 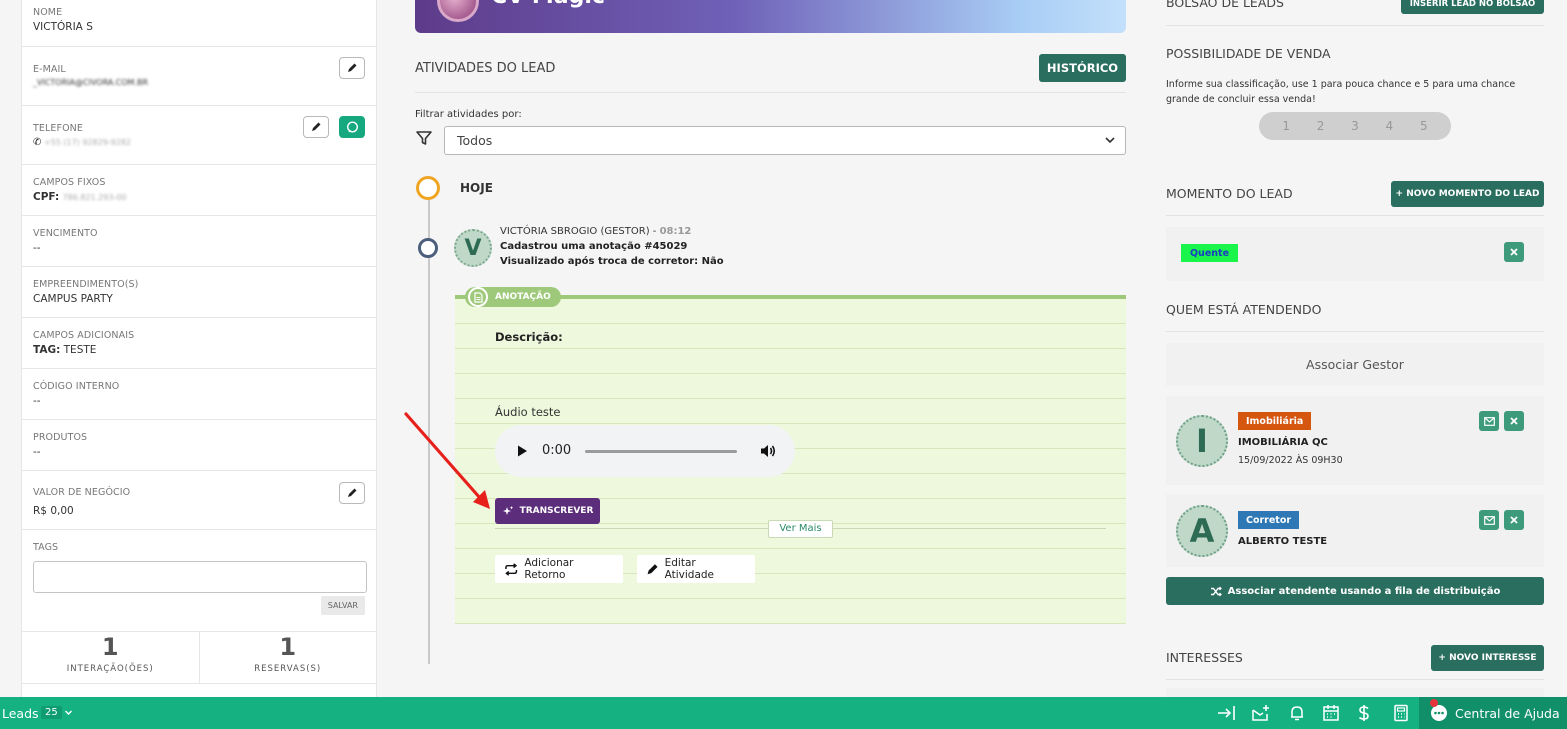 What do you see at coordinates (428, 188) in the screenshot?
I see `timeline-today-marker` at bounding box center [428, 188].